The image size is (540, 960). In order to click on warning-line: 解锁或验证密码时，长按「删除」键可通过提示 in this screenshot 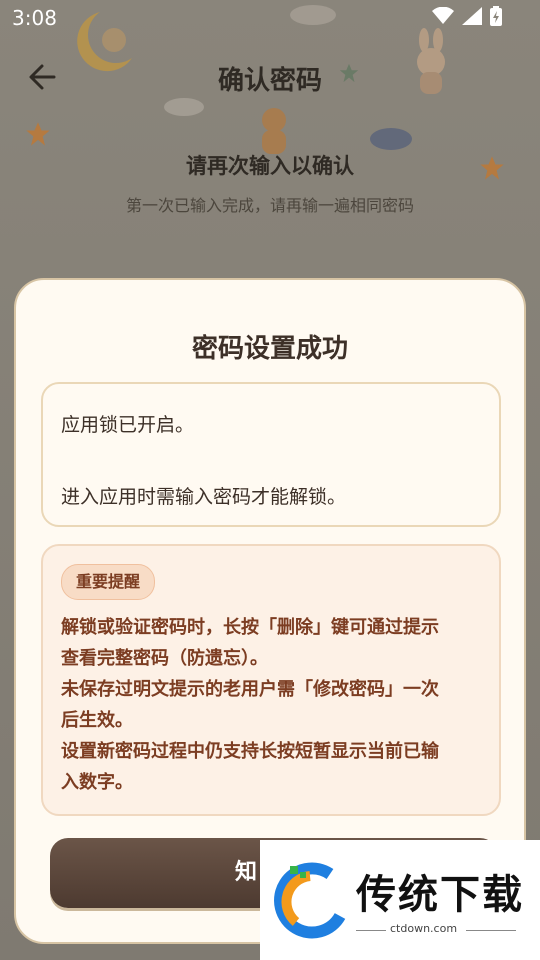, I will do `click(250, 627)`.